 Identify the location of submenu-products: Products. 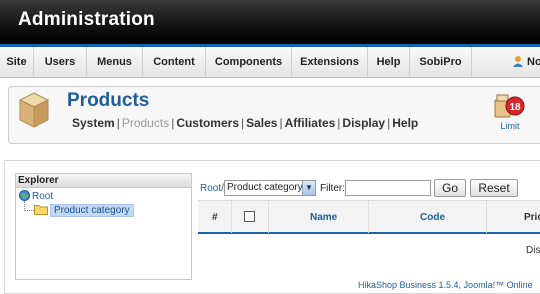
(145, 123).